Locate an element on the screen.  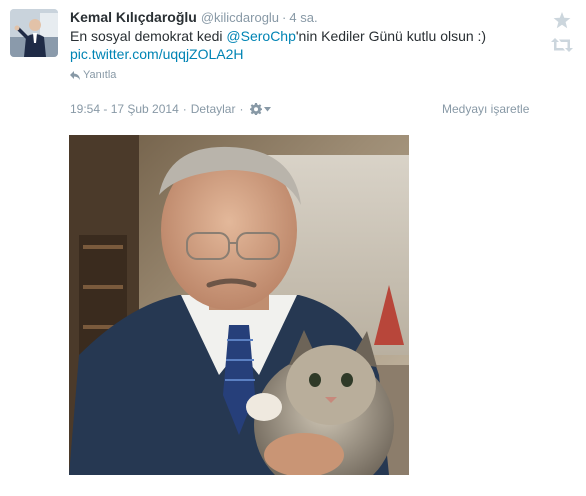
fullname: Kemal Kılıçdaroğlu is located at coordinates (133, 17).